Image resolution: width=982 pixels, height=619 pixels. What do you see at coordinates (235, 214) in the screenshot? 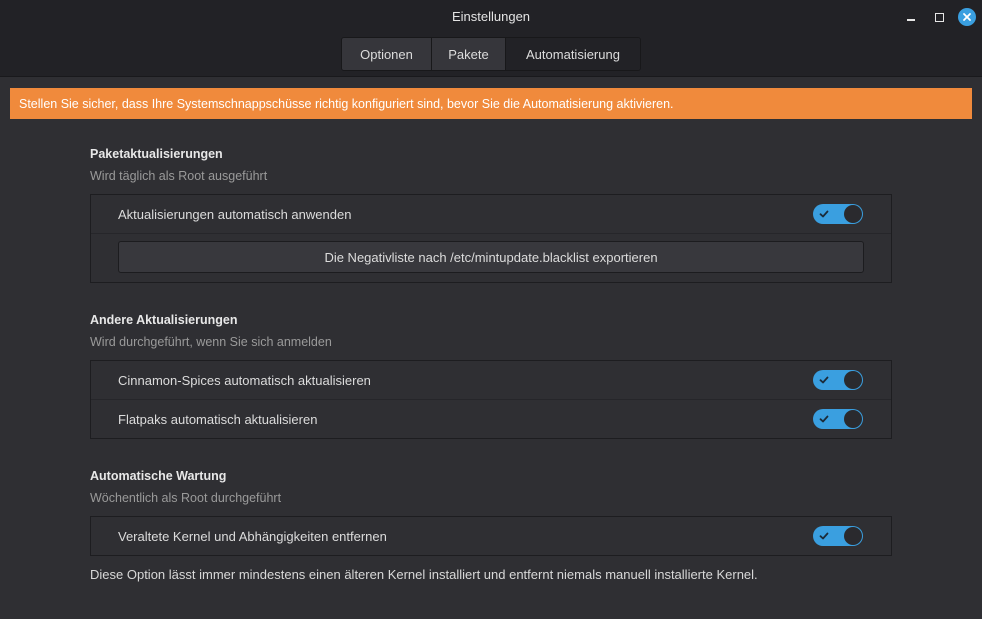
I see `auto-apply-label: Aktualisierungen automatisch anwenden` at bounding box center [235, 214].